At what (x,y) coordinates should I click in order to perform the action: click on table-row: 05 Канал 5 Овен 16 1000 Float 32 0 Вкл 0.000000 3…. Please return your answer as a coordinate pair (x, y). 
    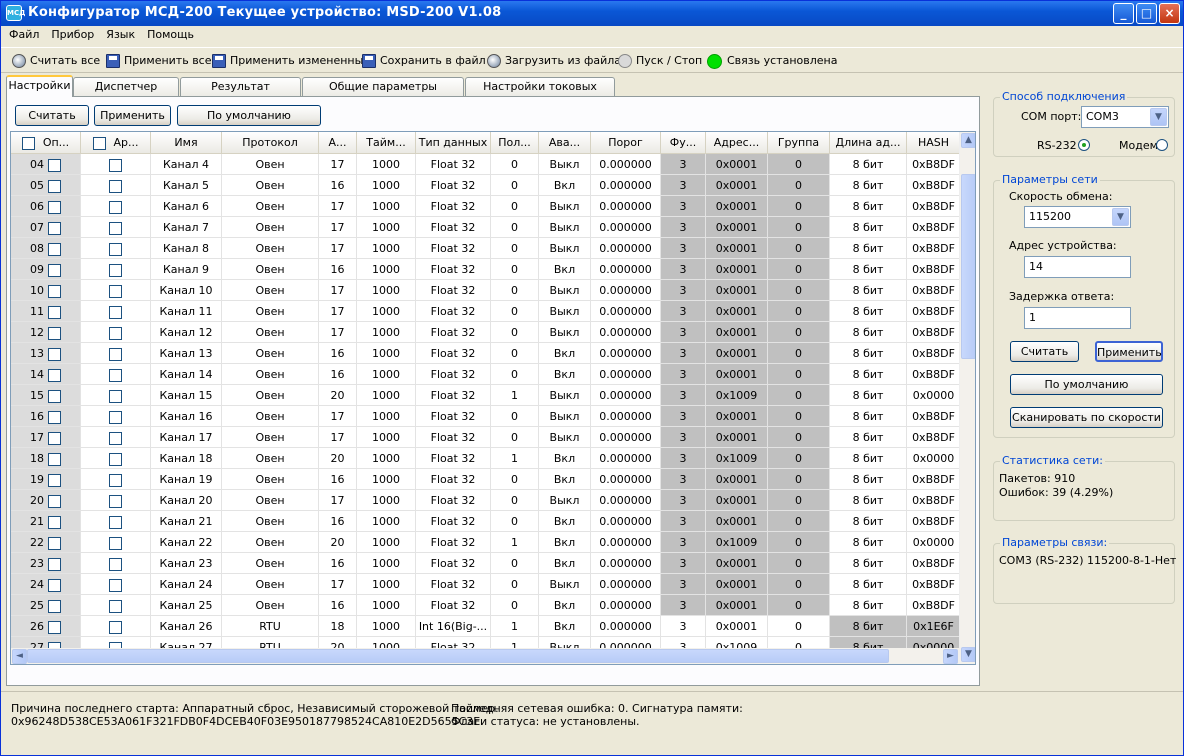
    Looking at the image, I should click on (486, 185).